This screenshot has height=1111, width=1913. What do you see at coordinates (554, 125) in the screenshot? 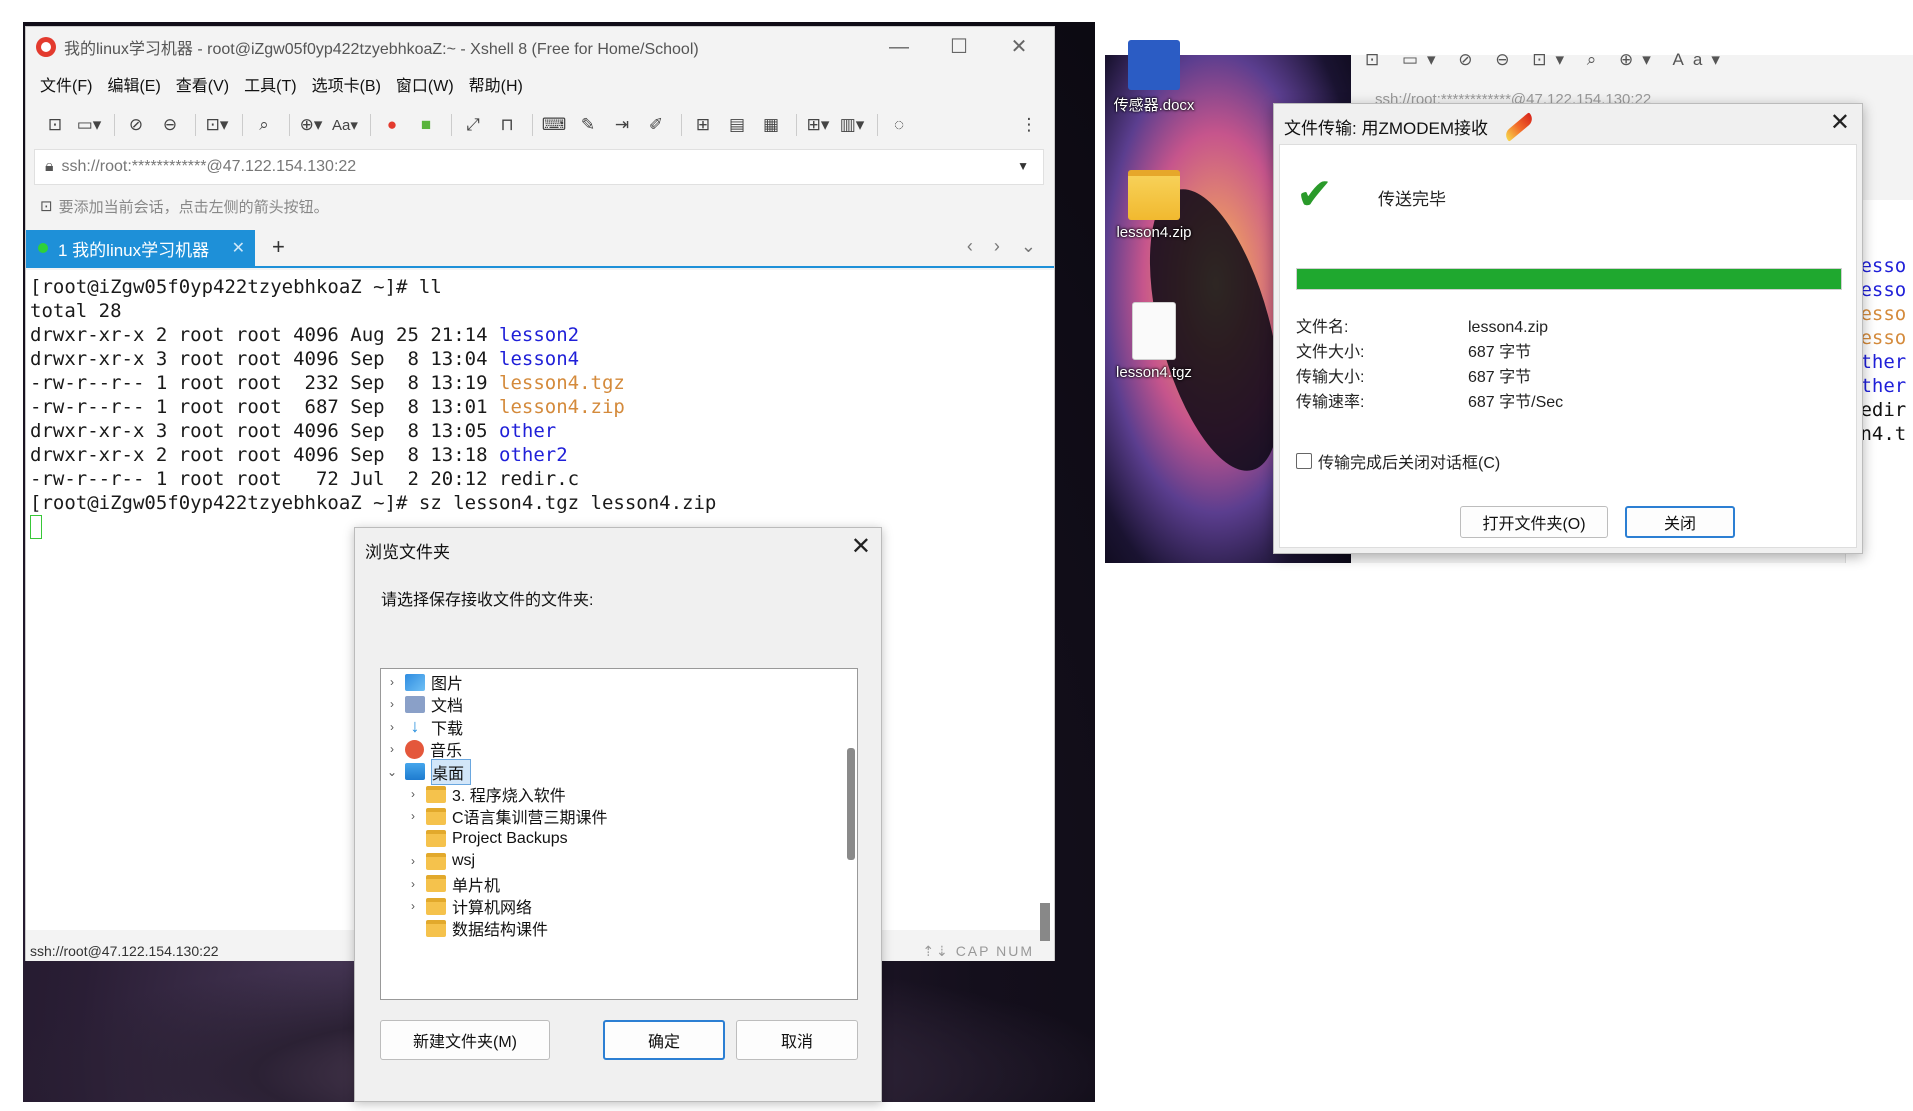
I see `keyboard-icon: ⌨` at bounding box center [554, 125].